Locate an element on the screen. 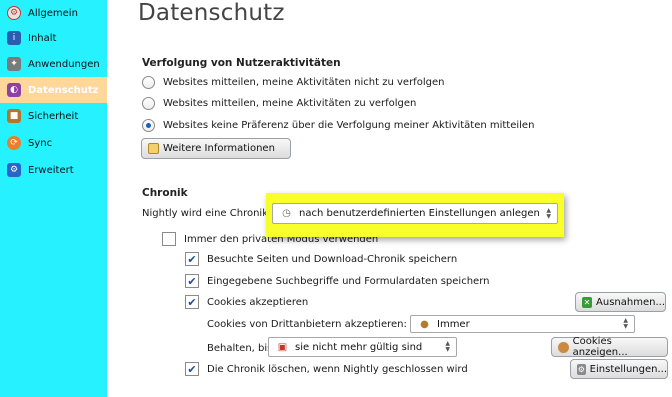 This screenshot has height=397, width=672. sidebar-item-label: Sicherheit is located at coordinates (53, 116).